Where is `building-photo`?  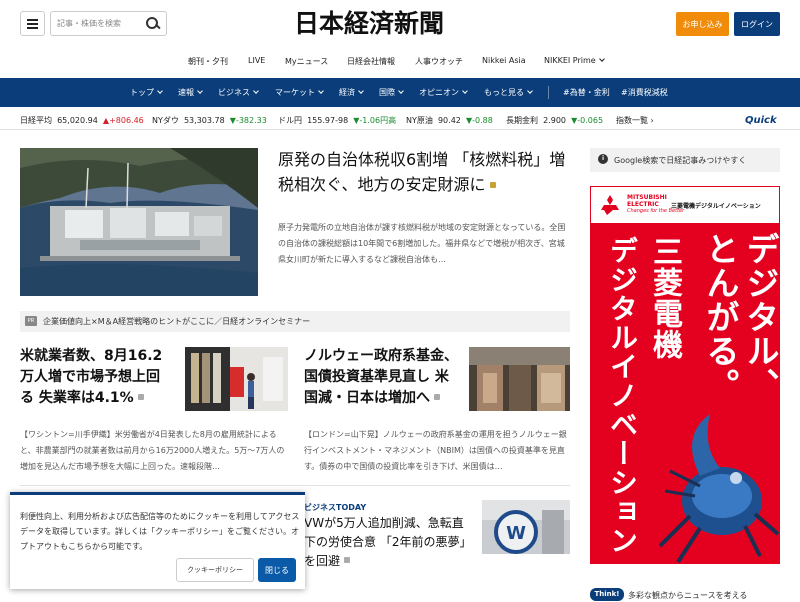 building-photo is located at coordinates (519, 379).